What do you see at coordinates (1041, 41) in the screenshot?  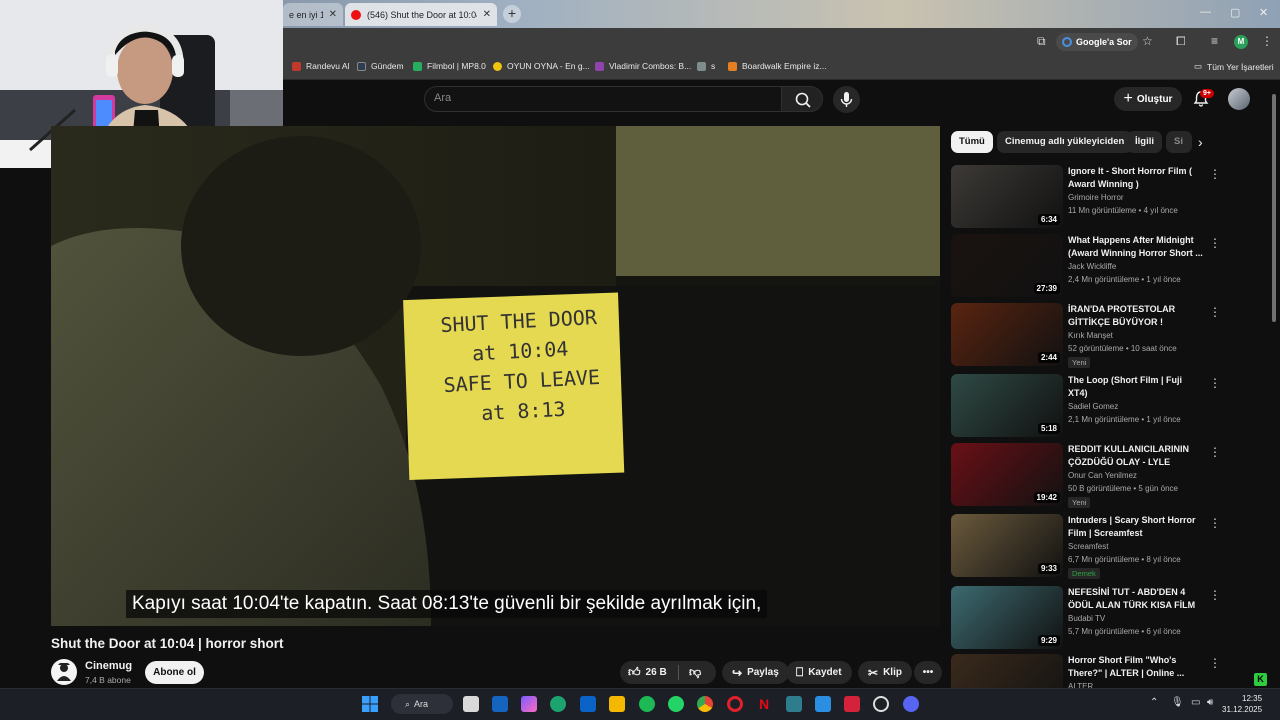 I see `install-app-icon: ⧉` at bounding box center [1041, 41].